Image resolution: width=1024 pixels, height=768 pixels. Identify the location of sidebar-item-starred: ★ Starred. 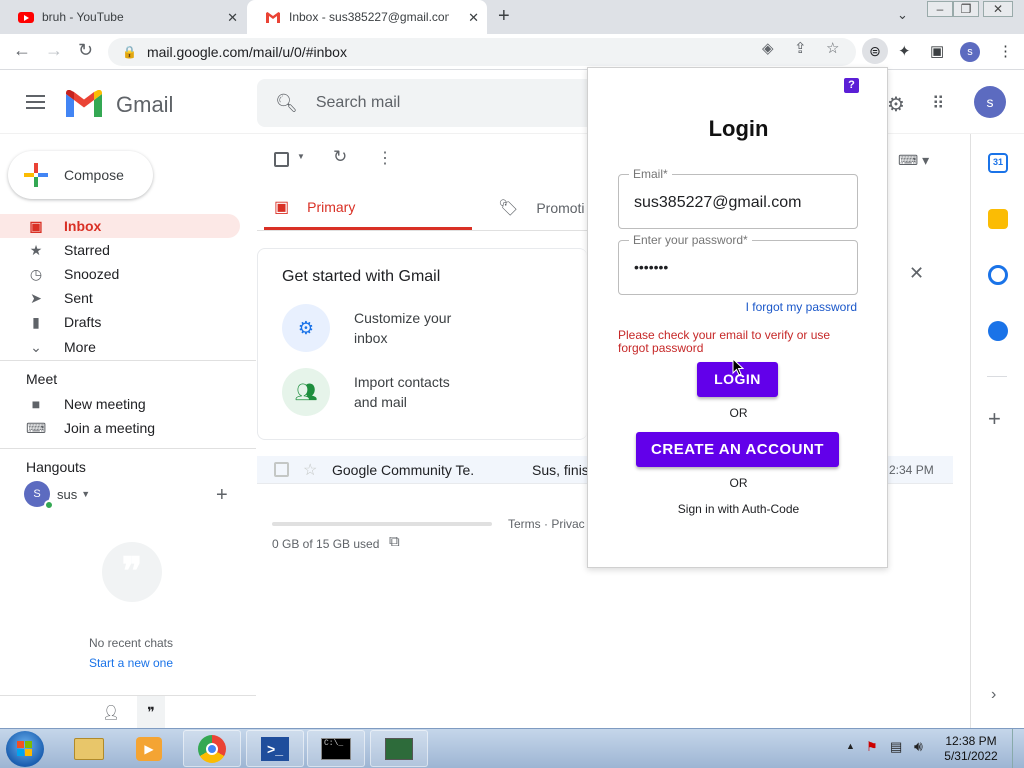
(120, 250).